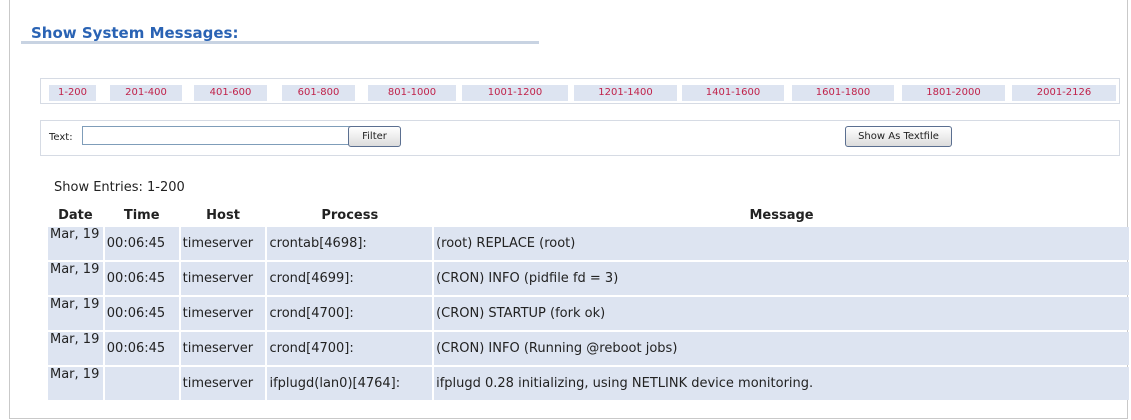  What do you see at coordinates (146, 93) in the screenshot?
I see `range-link: 201-400` at bounding box center [146, 93].